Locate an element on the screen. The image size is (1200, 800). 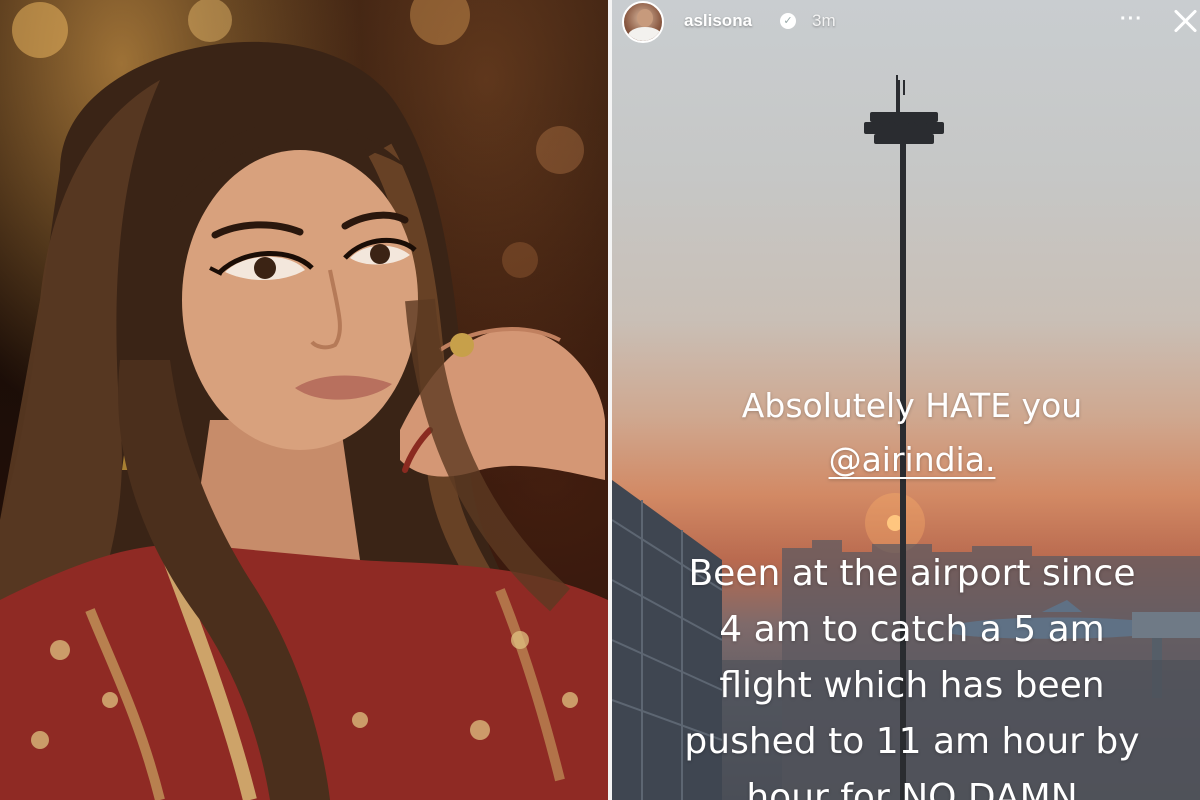
story-paragraph-line: 4 am to catch a 5 am is located at coordinates (912, 629).